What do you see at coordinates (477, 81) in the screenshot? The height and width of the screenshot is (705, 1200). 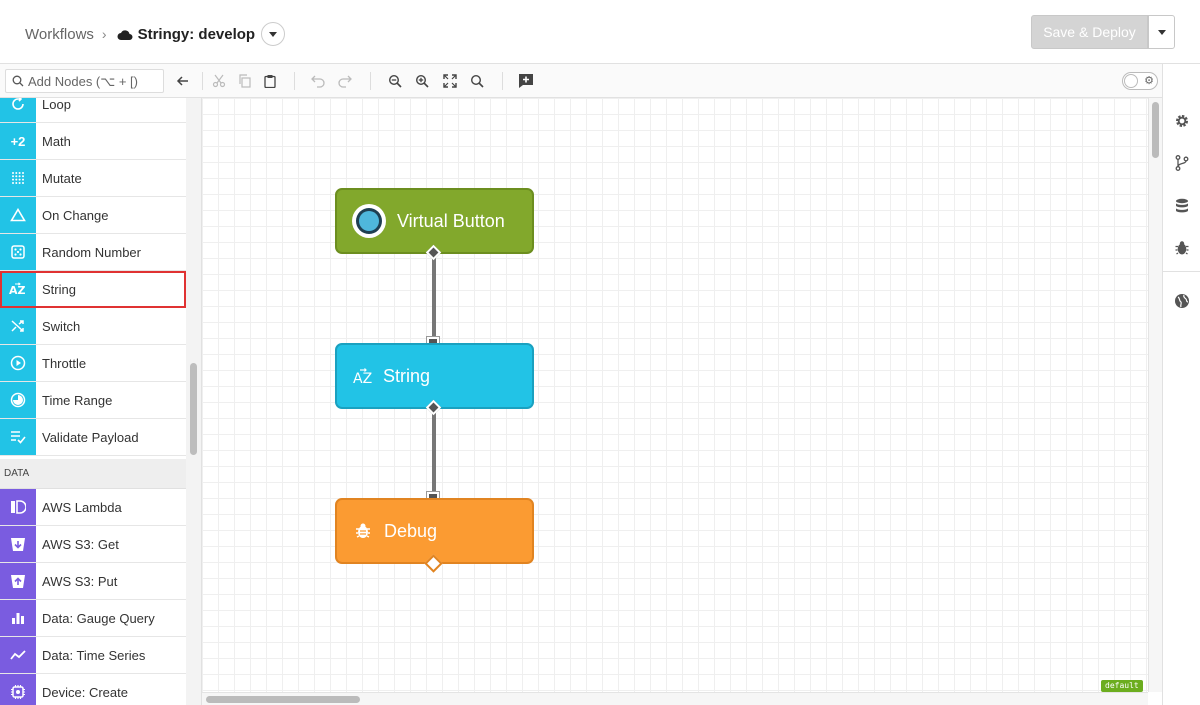 I see `zoom-reset-icon` at bounding box center [477, 81].